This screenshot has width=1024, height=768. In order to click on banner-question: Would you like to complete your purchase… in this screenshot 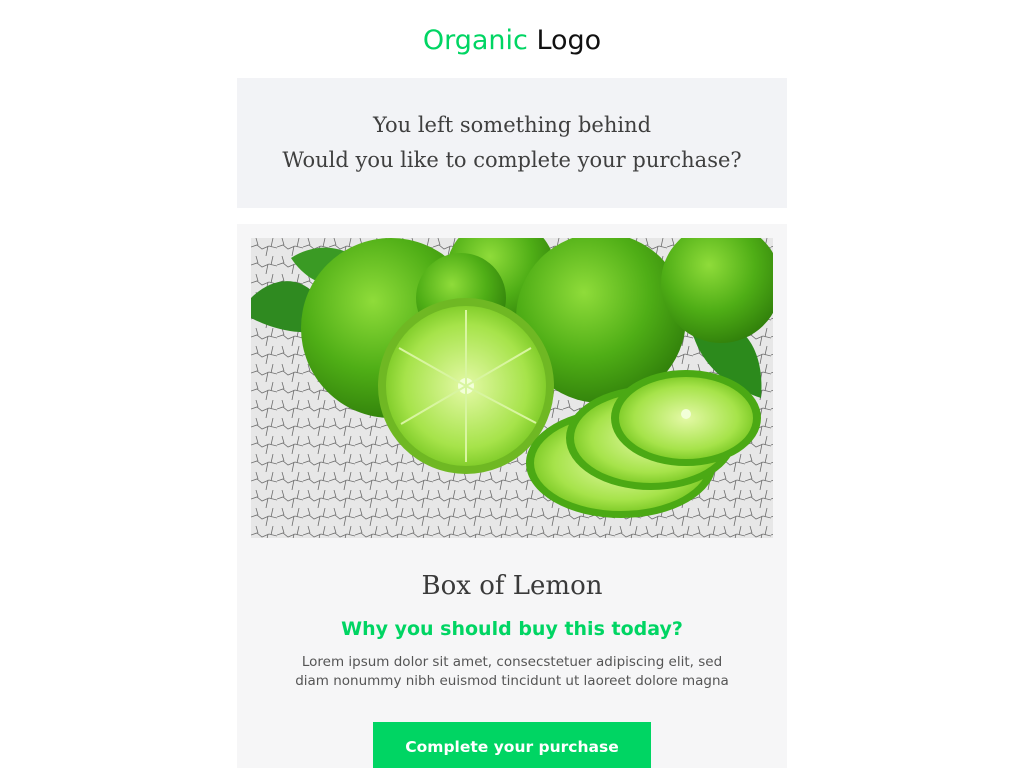, I will do `click(512, 160)`.